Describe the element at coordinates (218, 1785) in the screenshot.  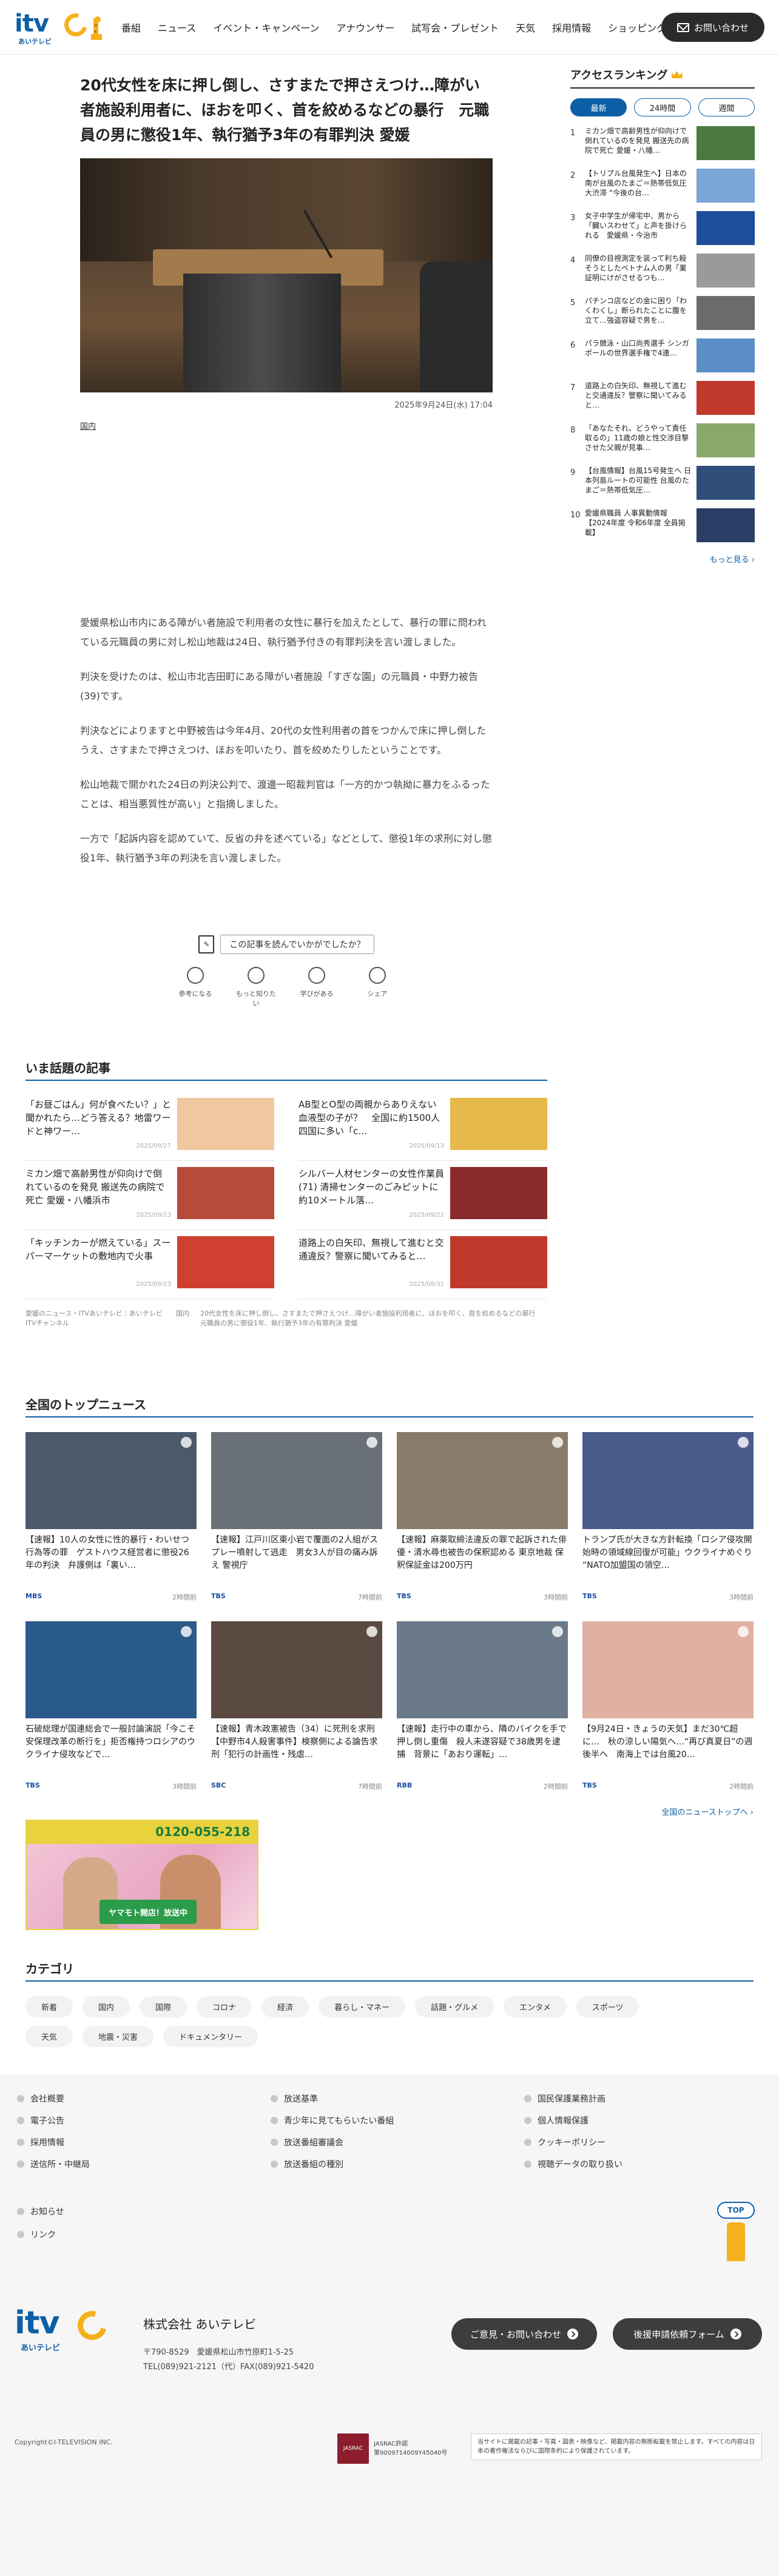
I see `news-source: SBC` at that location.